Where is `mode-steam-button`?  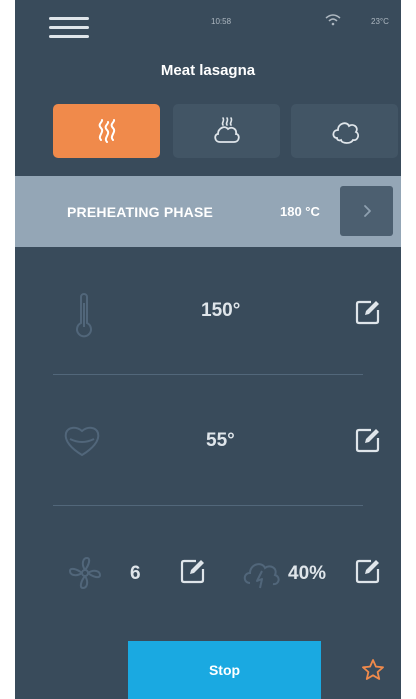 mode-steam-button is located at coordinates (344, 131).